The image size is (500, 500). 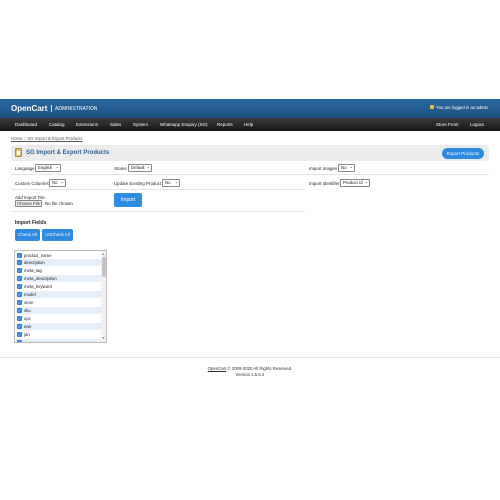 What do you see at coordinates (58, 310) in the screenshot?
I see `list-item: ✓ sku` at bounding box center [58, 310].